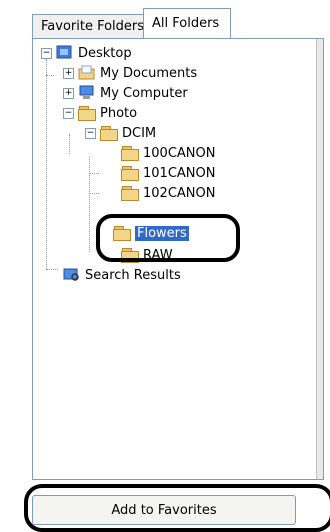  Describe the element at coordinates (65, 53) in the screenshot. I see `desktop-icon` at that location.